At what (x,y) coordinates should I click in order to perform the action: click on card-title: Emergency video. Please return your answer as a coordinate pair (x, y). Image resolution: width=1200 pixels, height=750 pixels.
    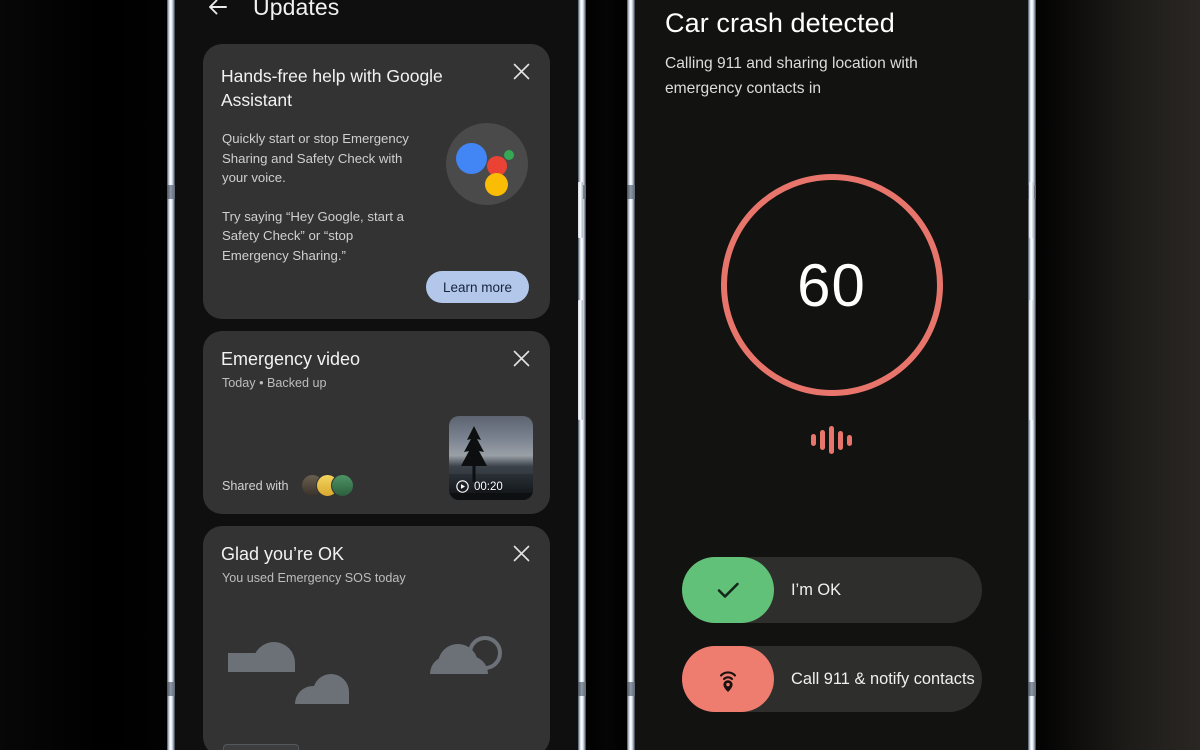
    Looking at the image, I should click on (291, 359).